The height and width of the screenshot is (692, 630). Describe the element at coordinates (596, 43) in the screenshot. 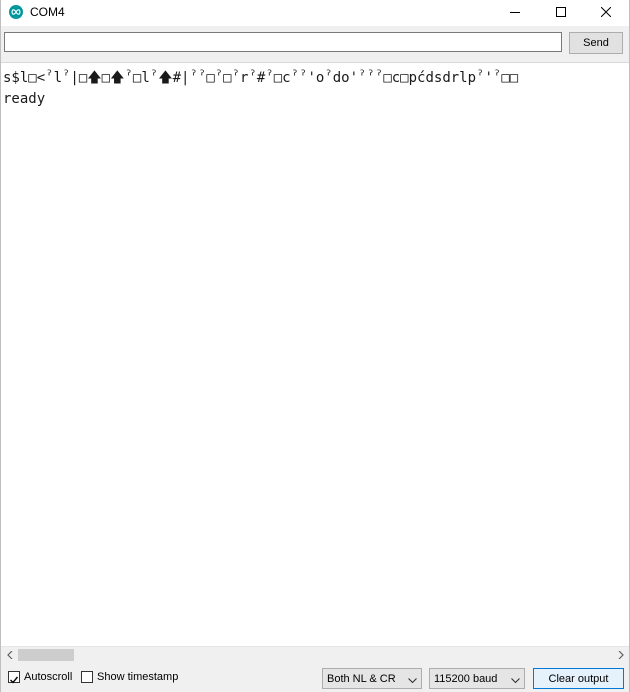

I see `send-button: Send` at that location.